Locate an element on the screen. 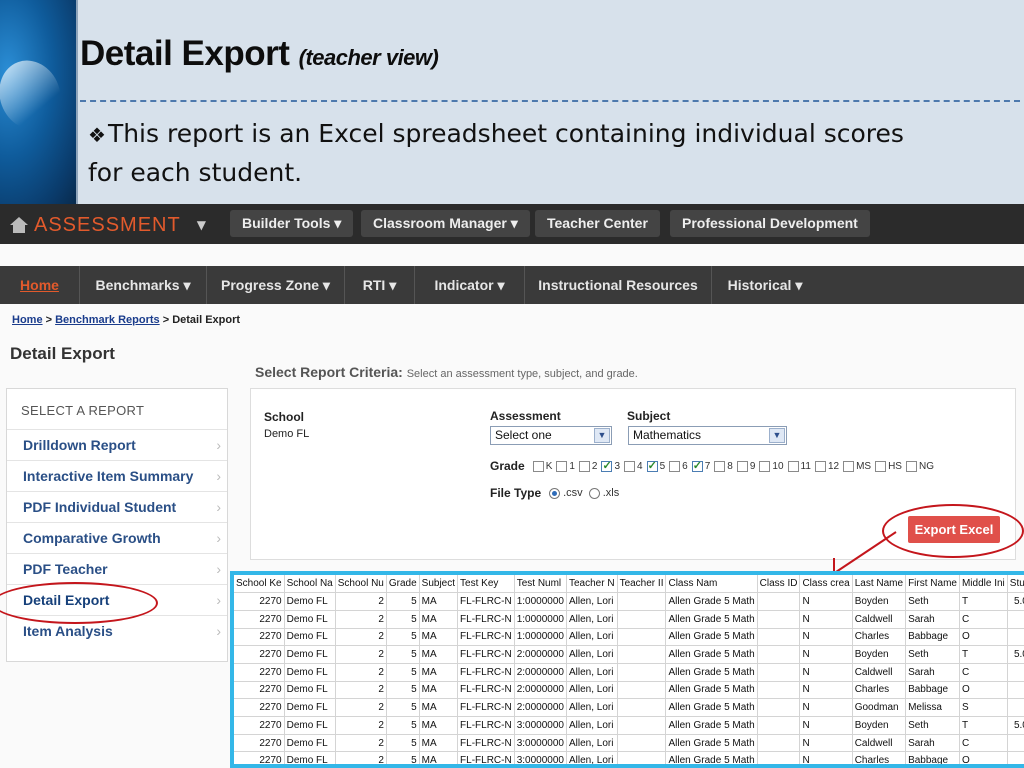  sidebar-item-pdf-individual-student: PDF Individual Student › is located at coordinates (117, 506).